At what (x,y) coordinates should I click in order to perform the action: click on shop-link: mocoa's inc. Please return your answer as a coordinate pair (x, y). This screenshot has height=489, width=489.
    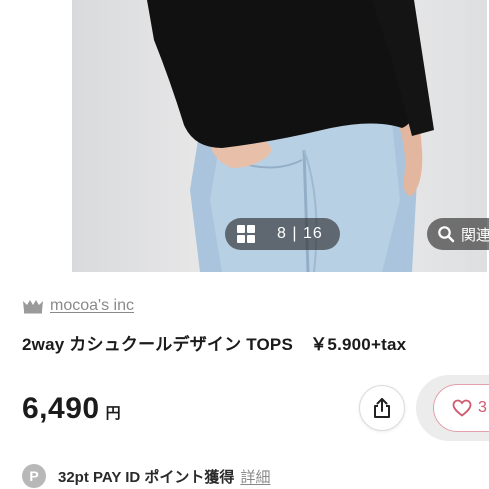
    Looking at the image, I should click on (78, 306).